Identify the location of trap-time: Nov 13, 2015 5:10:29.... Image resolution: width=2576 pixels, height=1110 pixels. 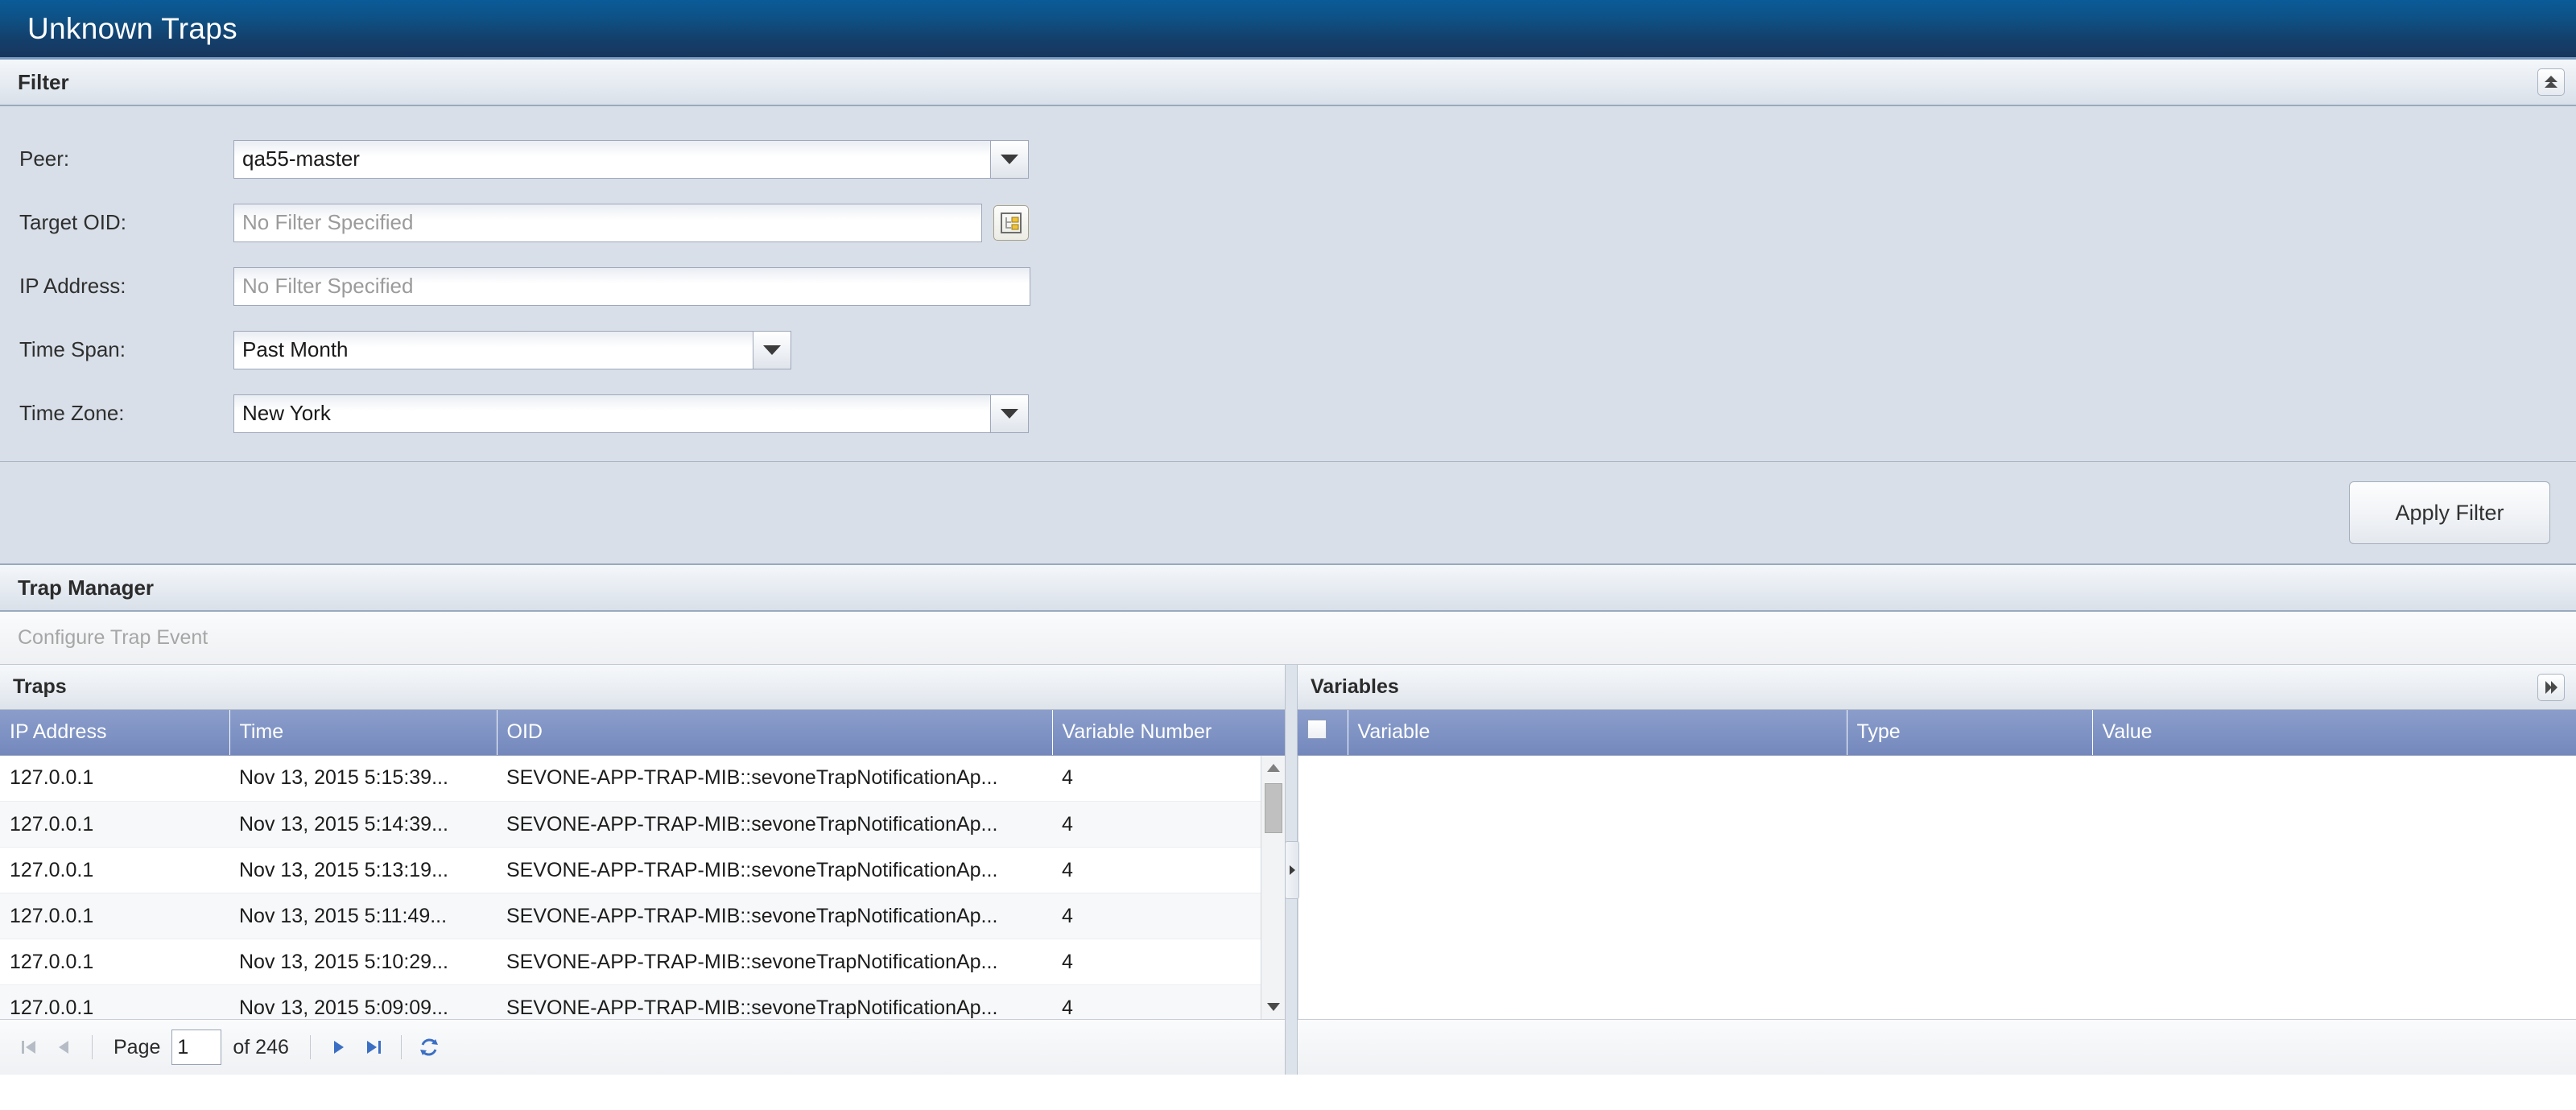
(363, 962).